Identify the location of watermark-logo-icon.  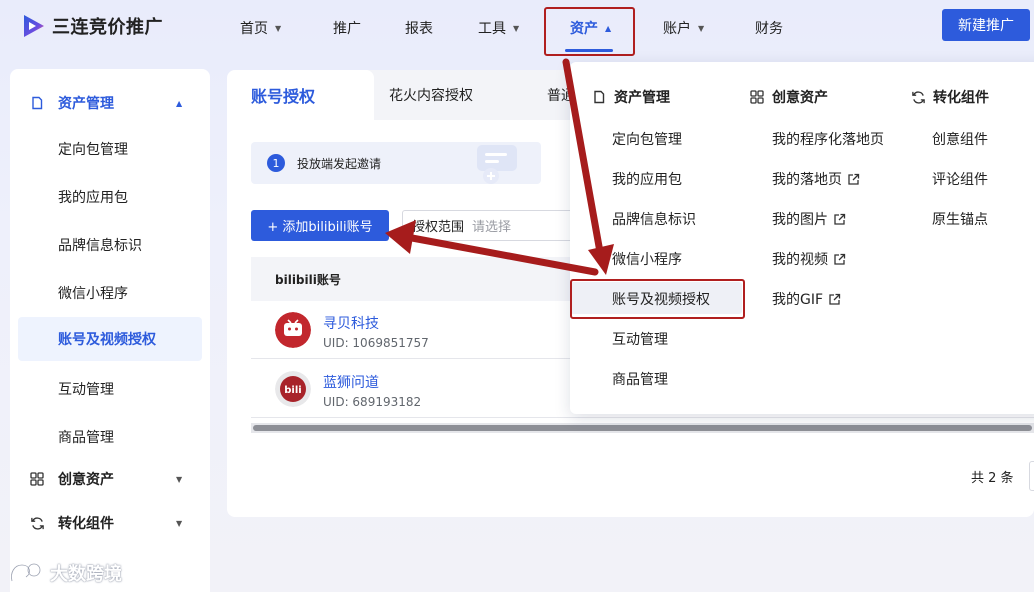
(26, 572).